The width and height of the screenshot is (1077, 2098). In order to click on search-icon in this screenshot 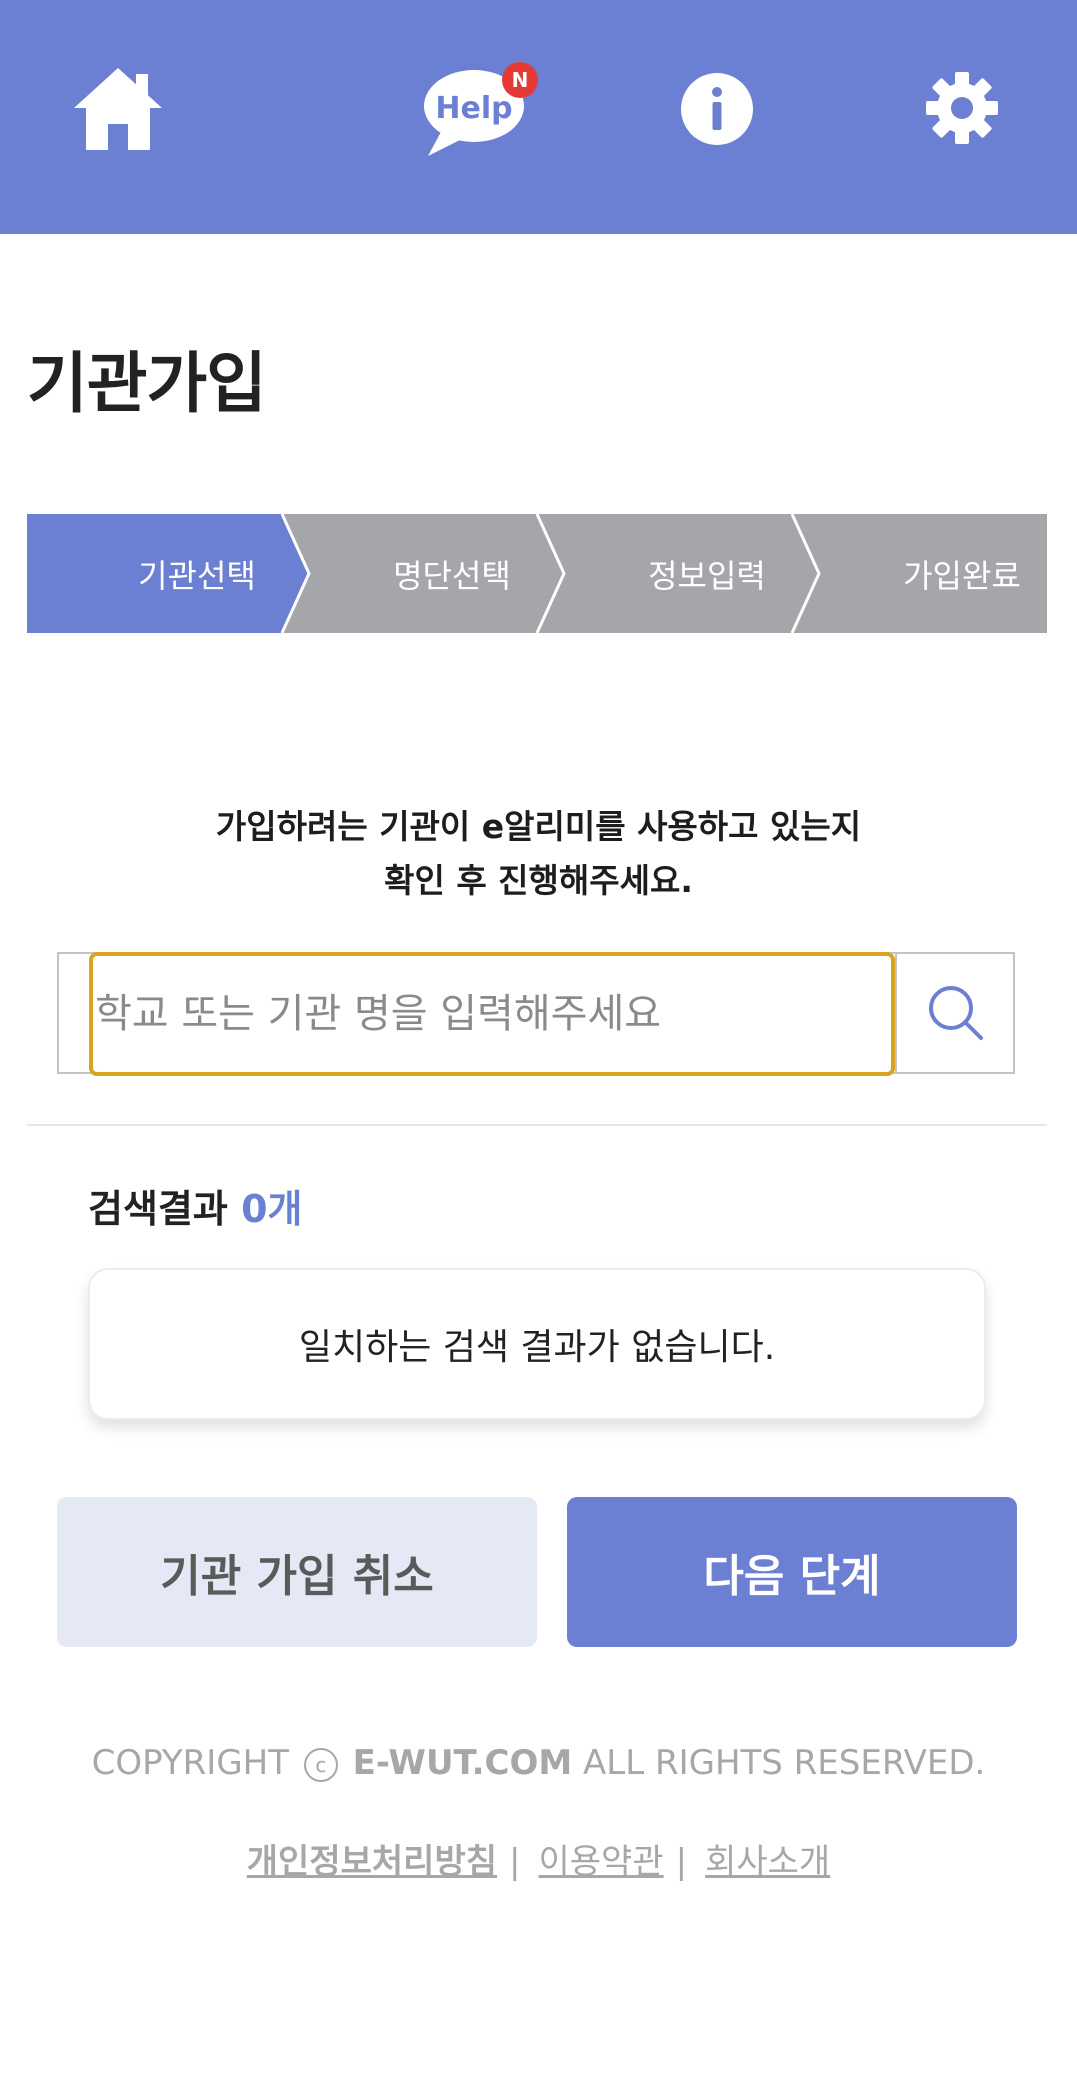, I will do `click(956, 1013)`.